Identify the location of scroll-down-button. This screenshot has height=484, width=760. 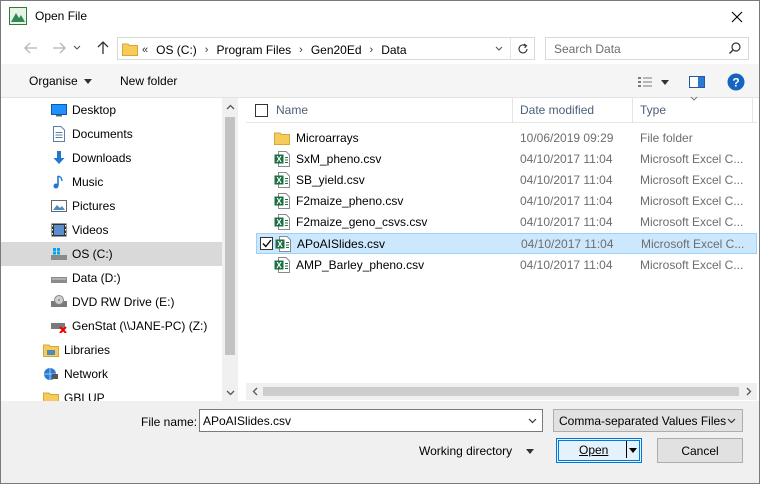
(230, 392).